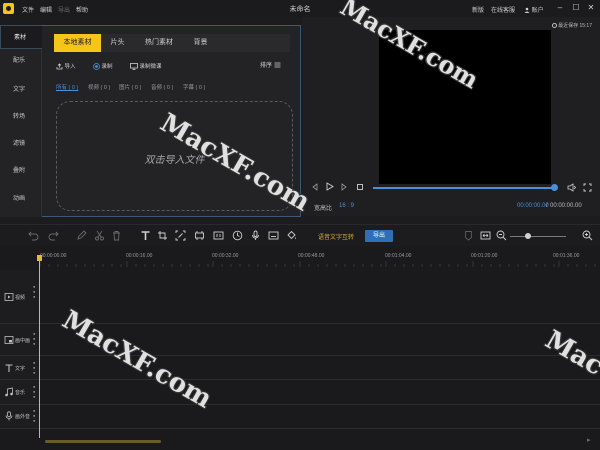 The image size is (600, 450). Describe the element at coordinates (39, 349) in the screenshot. I see `playhead` at that location.